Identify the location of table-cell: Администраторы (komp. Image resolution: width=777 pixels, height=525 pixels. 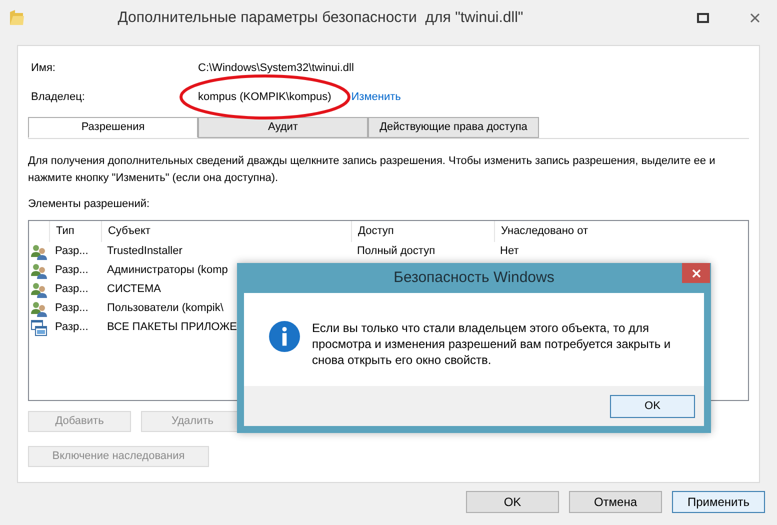
(167, 270).